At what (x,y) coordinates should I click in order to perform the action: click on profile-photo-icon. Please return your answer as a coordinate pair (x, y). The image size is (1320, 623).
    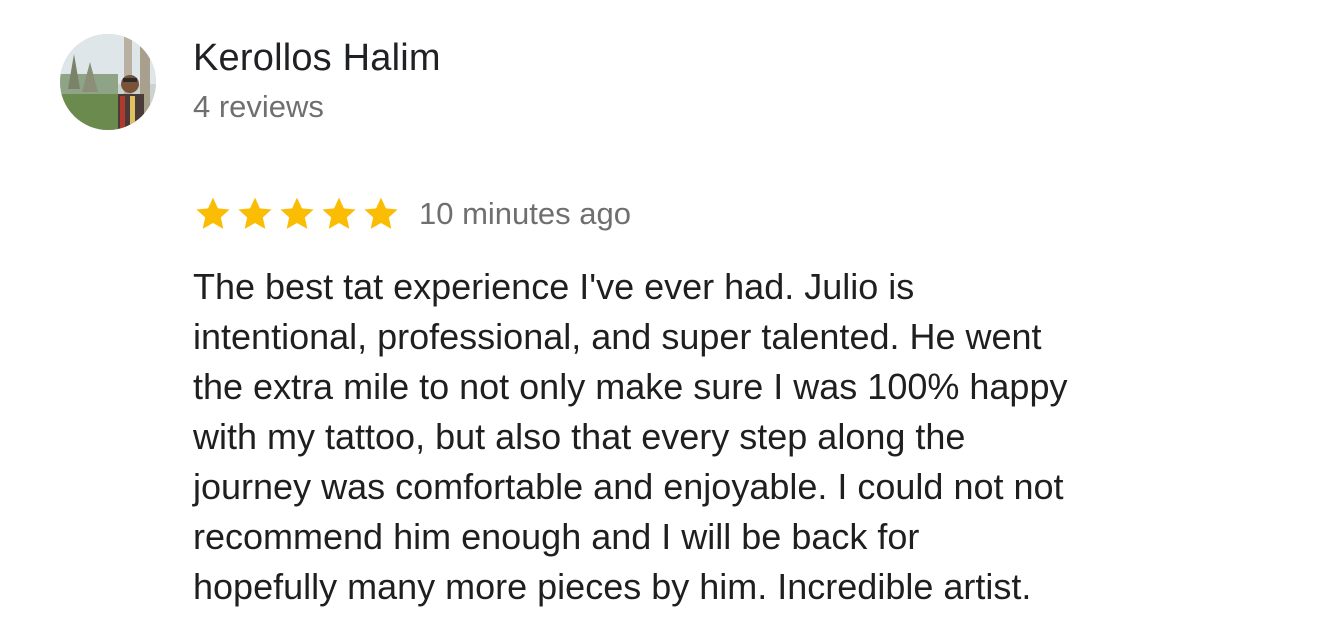
    Looking at the image, I should click on (108, 82).